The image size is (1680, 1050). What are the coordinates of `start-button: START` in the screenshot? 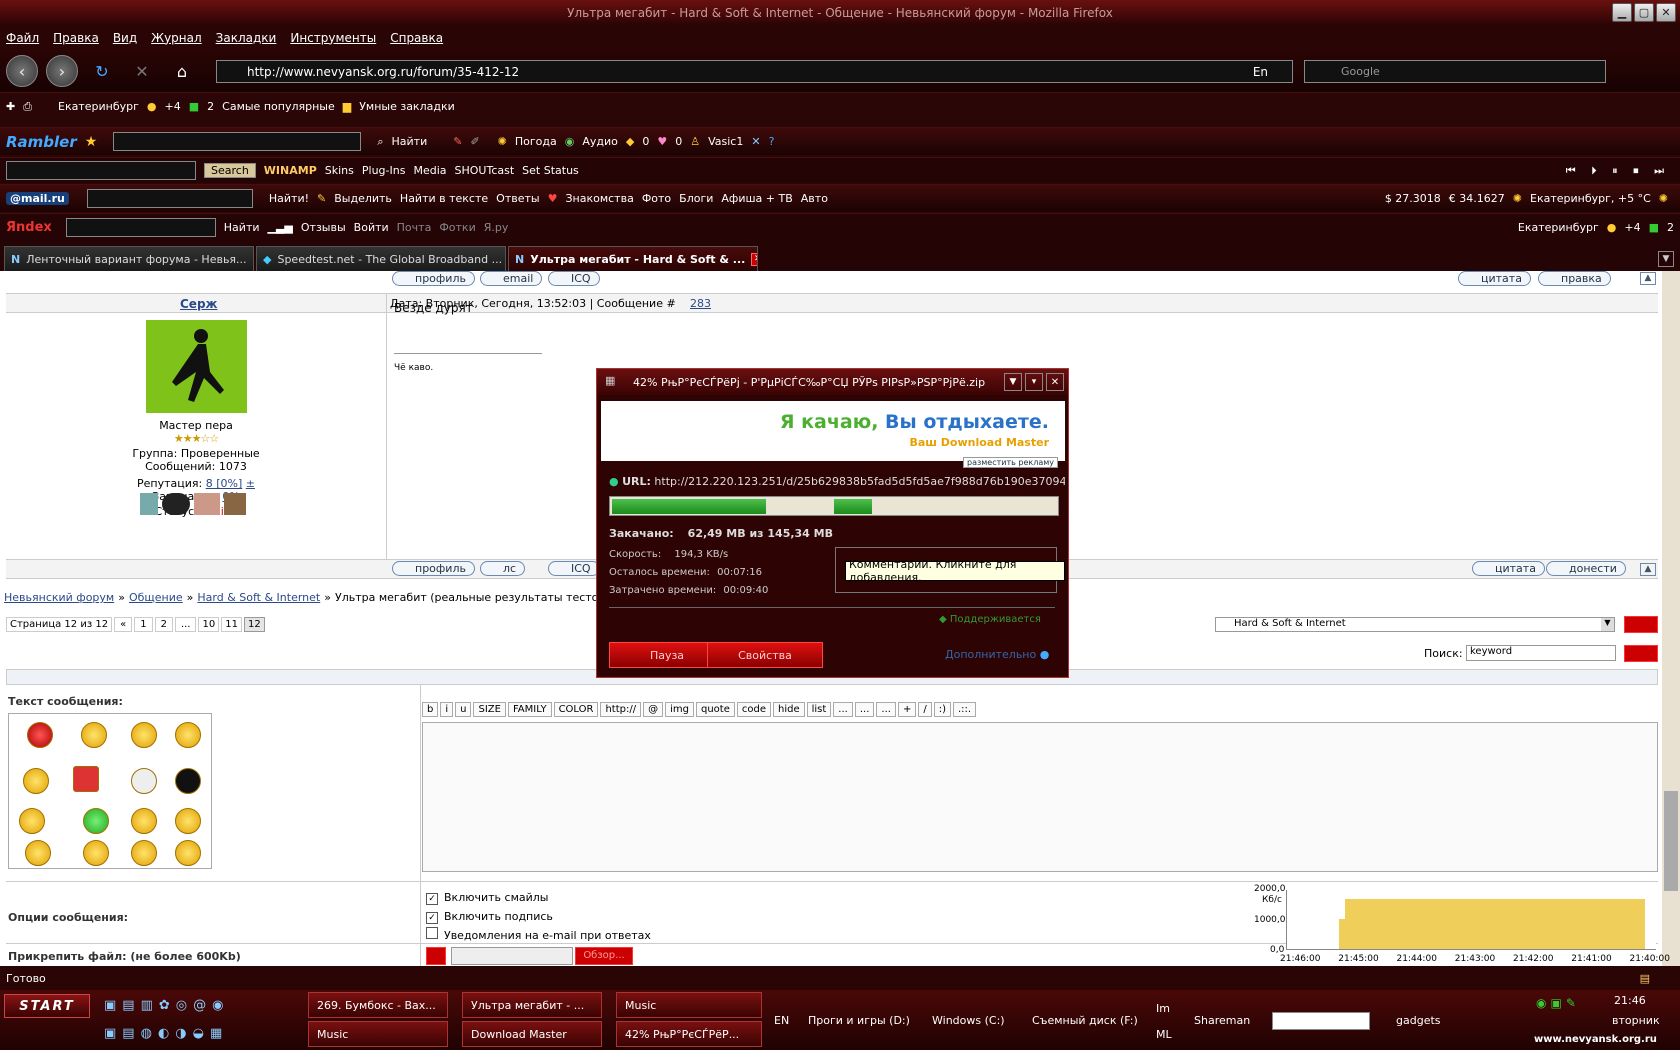 It's located at (47, 1006).